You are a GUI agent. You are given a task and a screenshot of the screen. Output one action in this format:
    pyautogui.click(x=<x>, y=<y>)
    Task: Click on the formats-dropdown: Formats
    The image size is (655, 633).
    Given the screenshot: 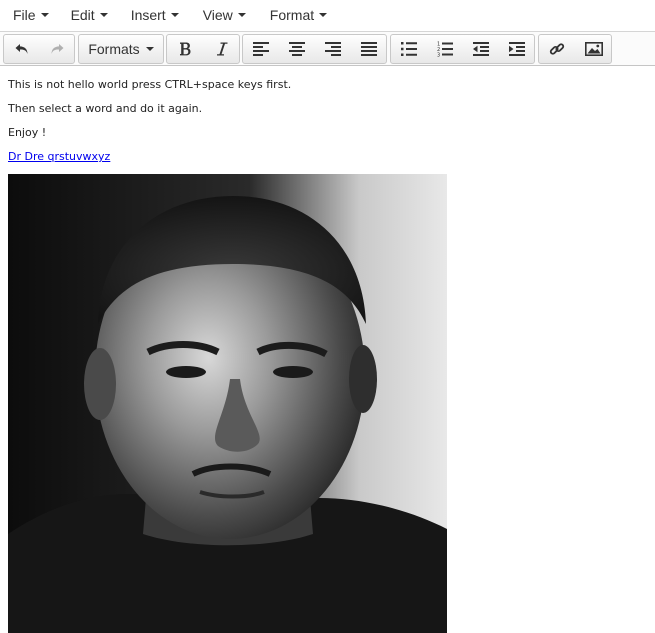 What is the action you would take?
    pyautogui.click(x=121, y=49)
    